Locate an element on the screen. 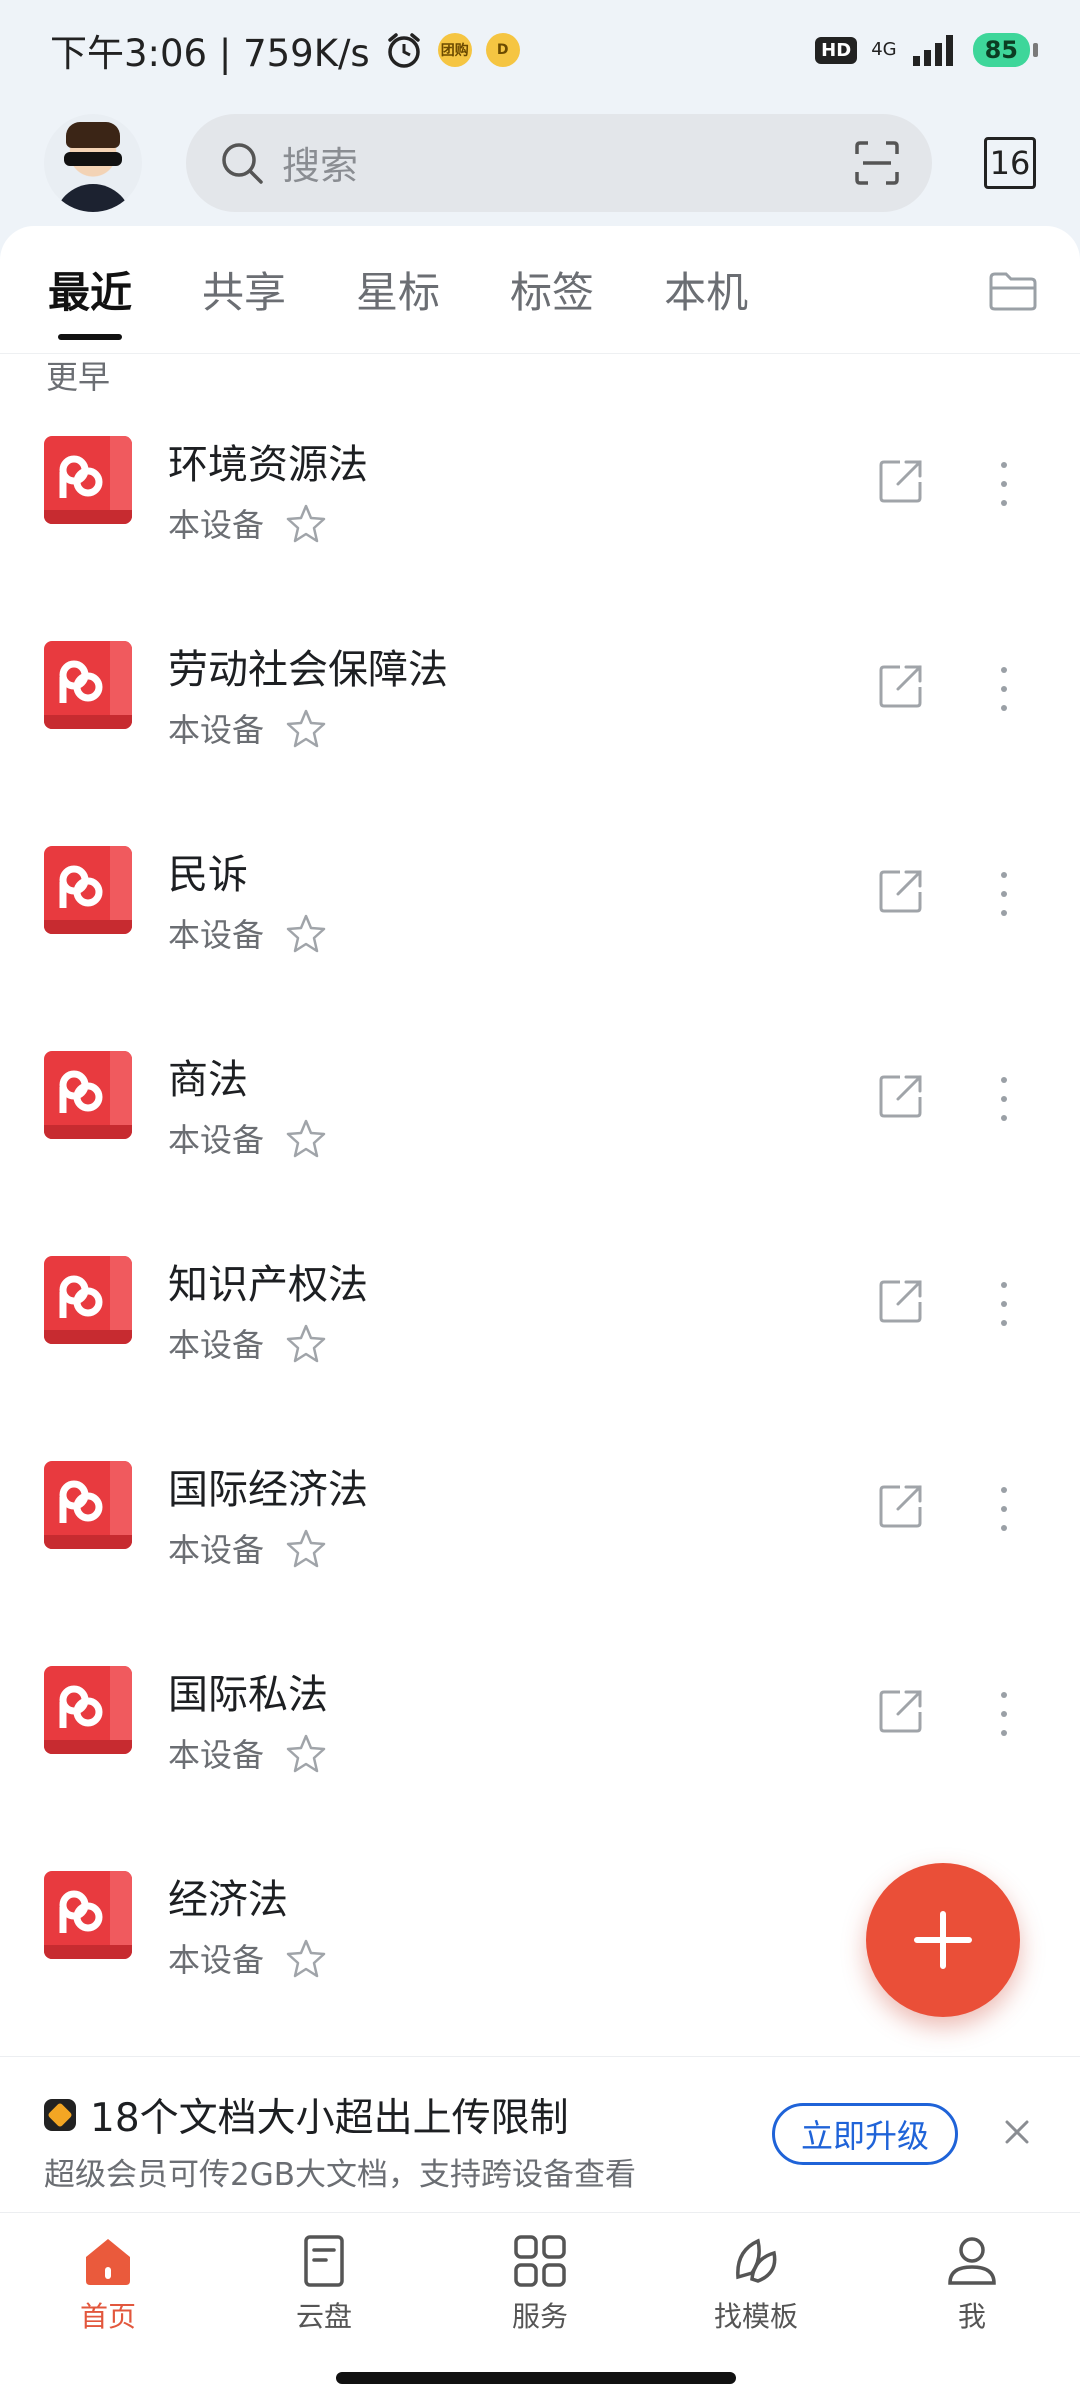 The height and width of the screenshot is (2401, 1080). add-file-button is located at coordinates (943, 1940).